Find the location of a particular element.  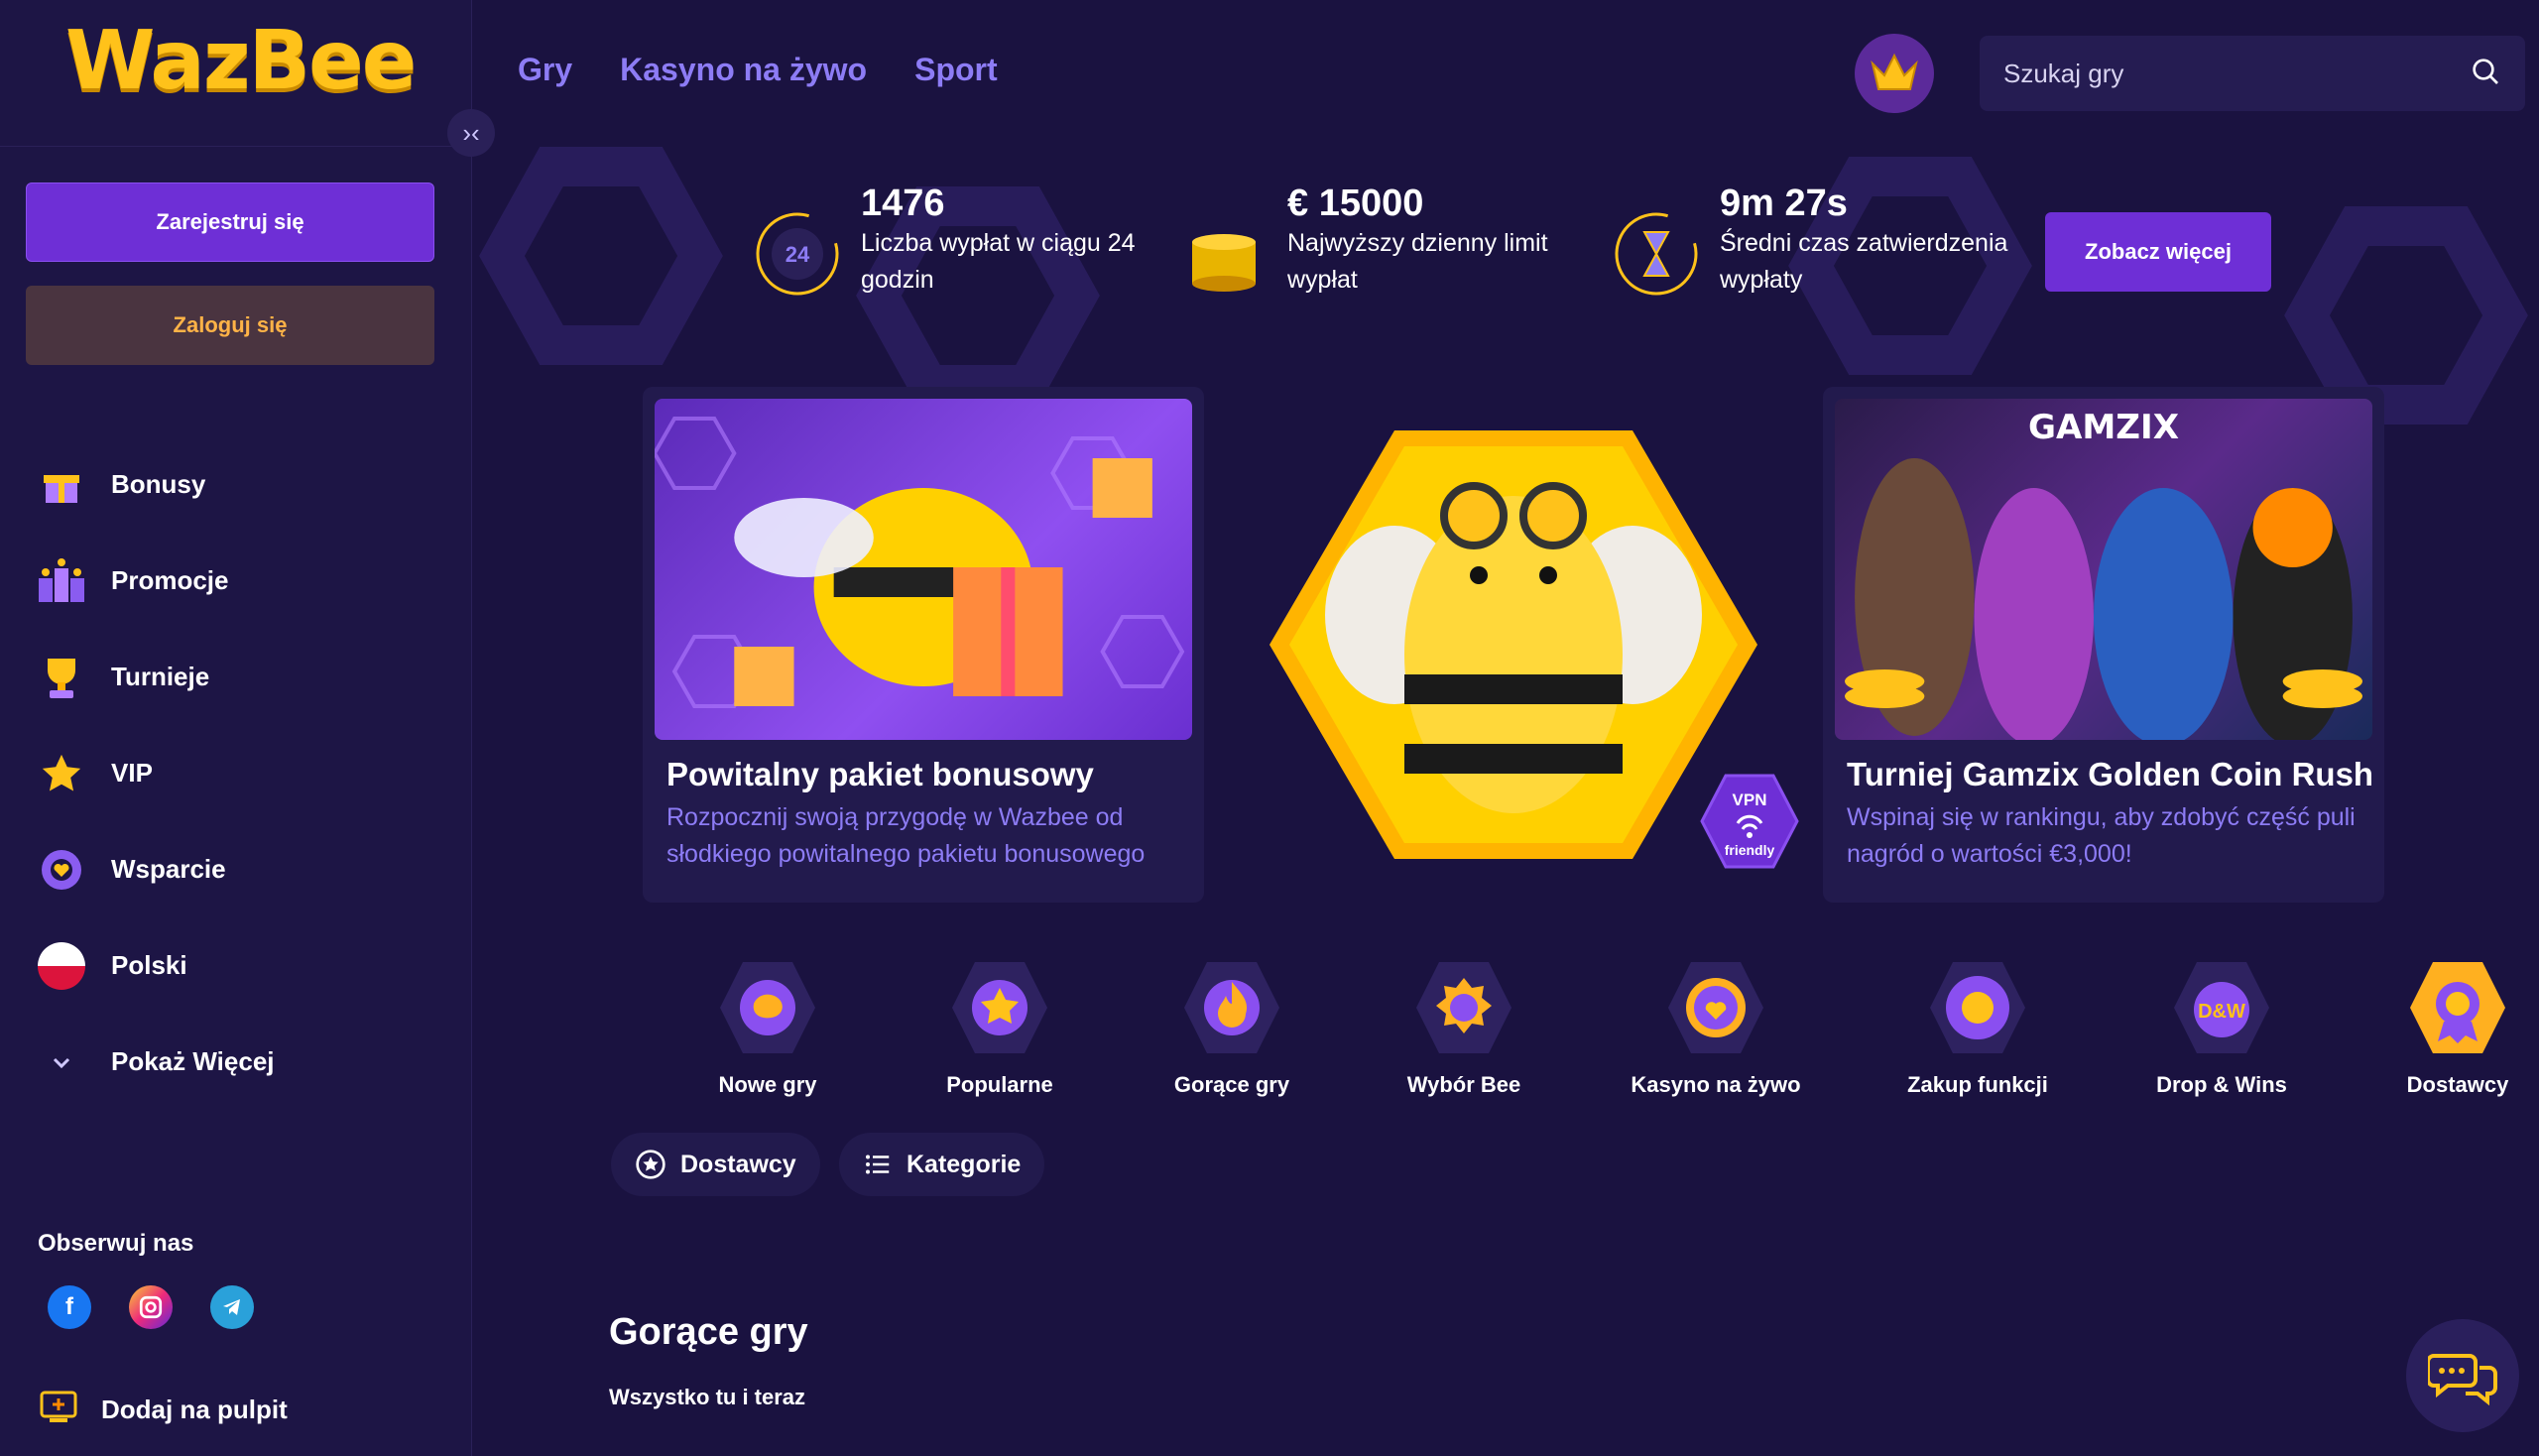

sidebar-item-polski: Polski is located at coordinates (234, 965).